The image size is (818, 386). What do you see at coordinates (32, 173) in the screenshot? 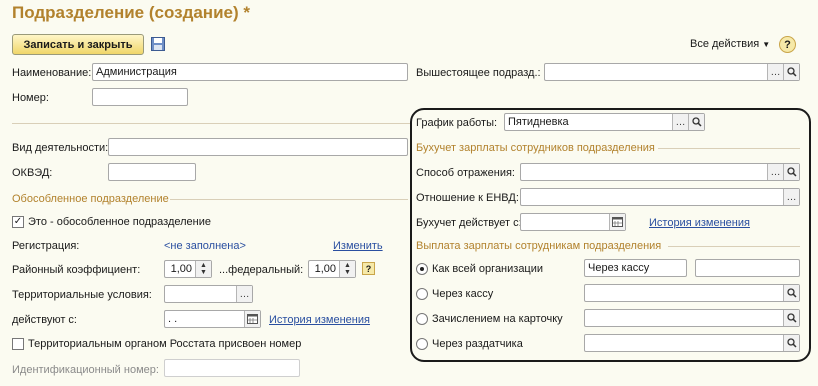
I see `okved-label: ОКВЭД:` at bounding box center [32, 173].